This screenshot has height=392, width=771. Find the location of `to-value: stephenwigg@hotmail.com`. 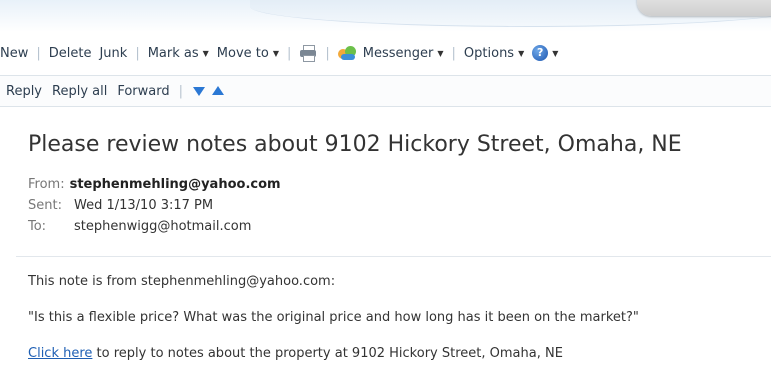

to-value: stephenwigg@hotmail.com is located at coordinates (162, 226).